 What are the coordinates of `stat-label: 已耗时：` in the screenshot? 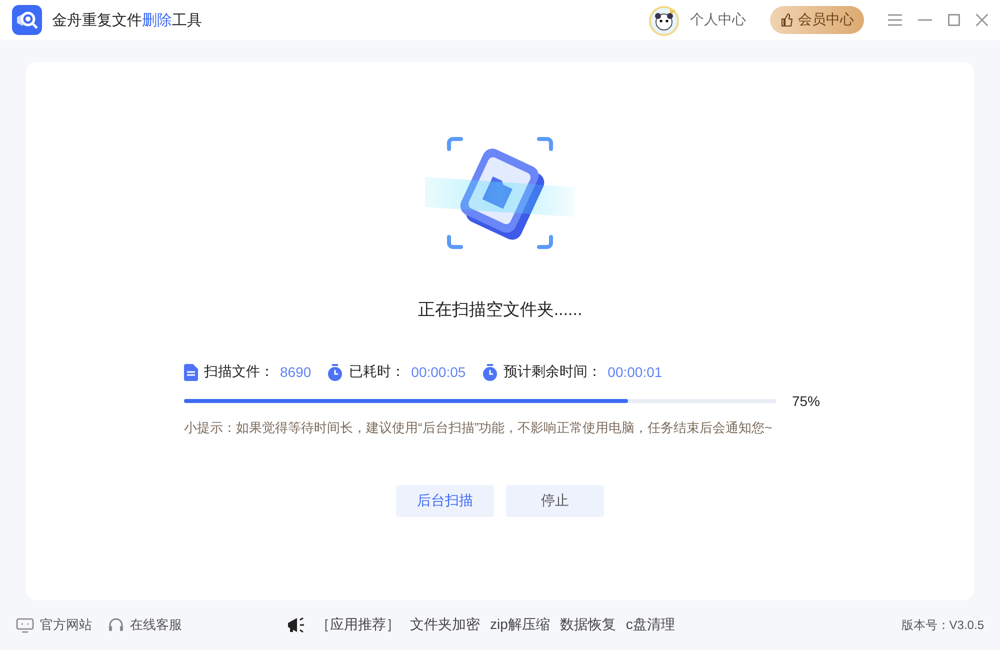 It's located at (377, 372).